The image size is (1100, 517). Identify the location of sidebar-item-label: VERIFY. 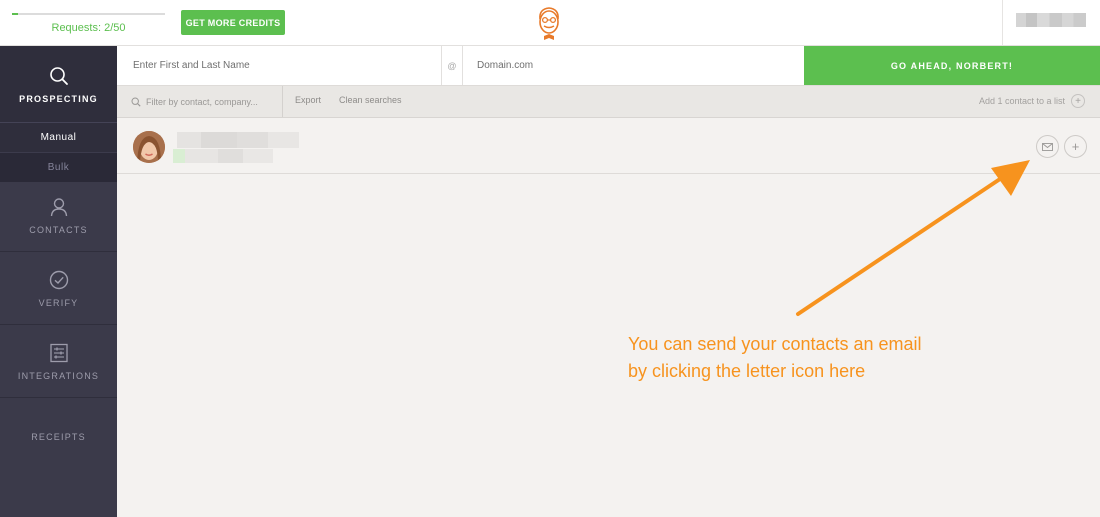
(58, 303).